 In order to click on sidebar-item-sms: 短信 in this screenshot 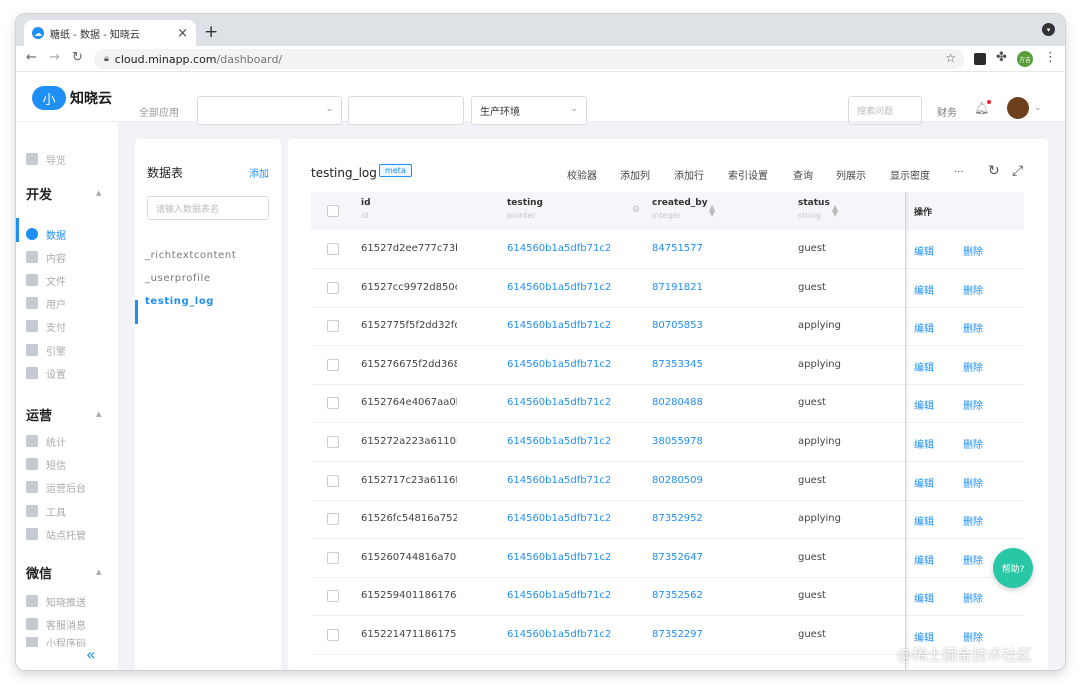, I will do `click(46, 464)`.